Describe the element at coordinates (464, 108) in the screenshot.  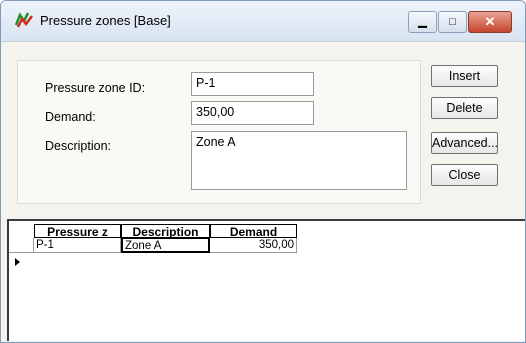
I see `delete-button: Delete` at that location.